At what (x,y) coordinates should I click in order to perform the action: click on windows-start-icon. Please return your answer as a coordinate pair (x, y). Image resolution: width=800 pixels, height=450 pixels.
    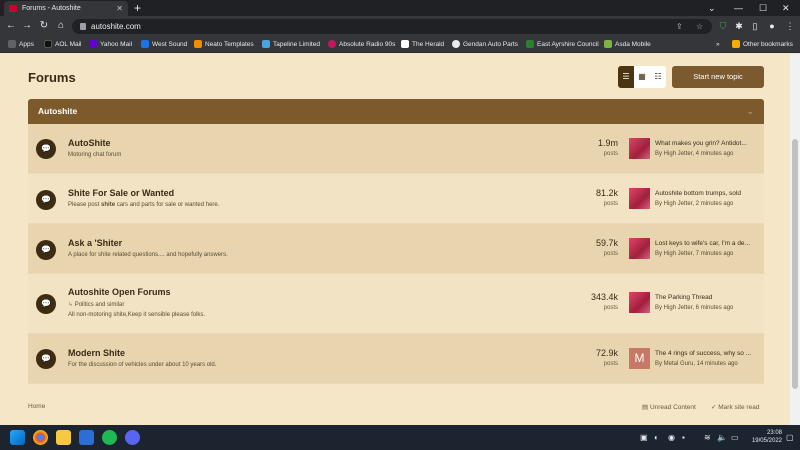
    Looking at the image, I should click on (17, 437).